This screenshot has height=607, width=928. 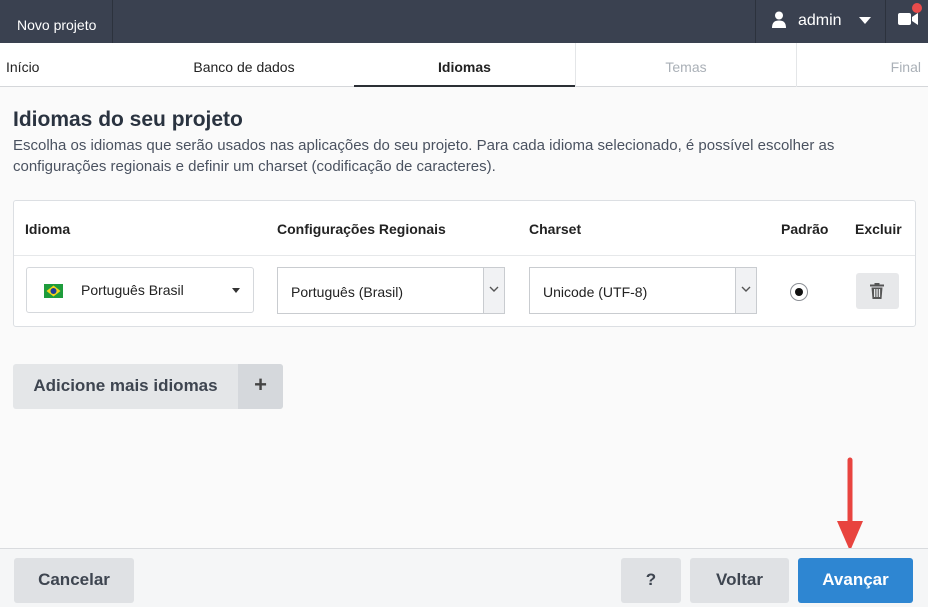 What do you see at coordinates (464, 21) in the screenshot?
I see `top-bar: Novo projeto admin` at bounding box center [464, 21].